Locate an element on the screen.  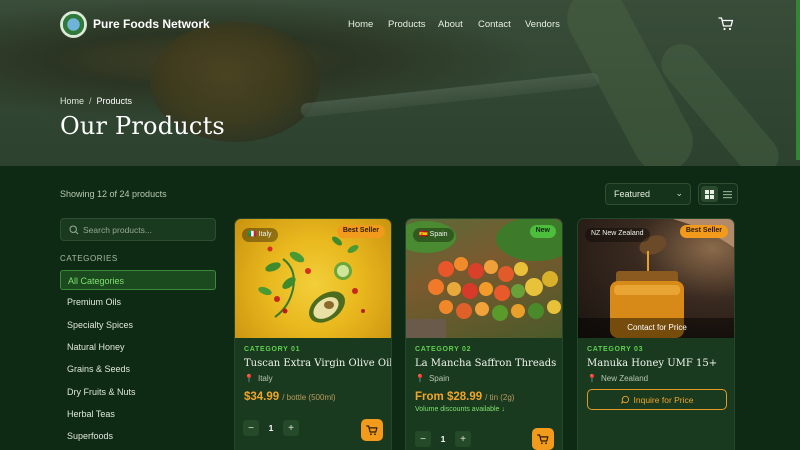
price-unit: / bottle (500ml) is located at coordinates (309, 397).